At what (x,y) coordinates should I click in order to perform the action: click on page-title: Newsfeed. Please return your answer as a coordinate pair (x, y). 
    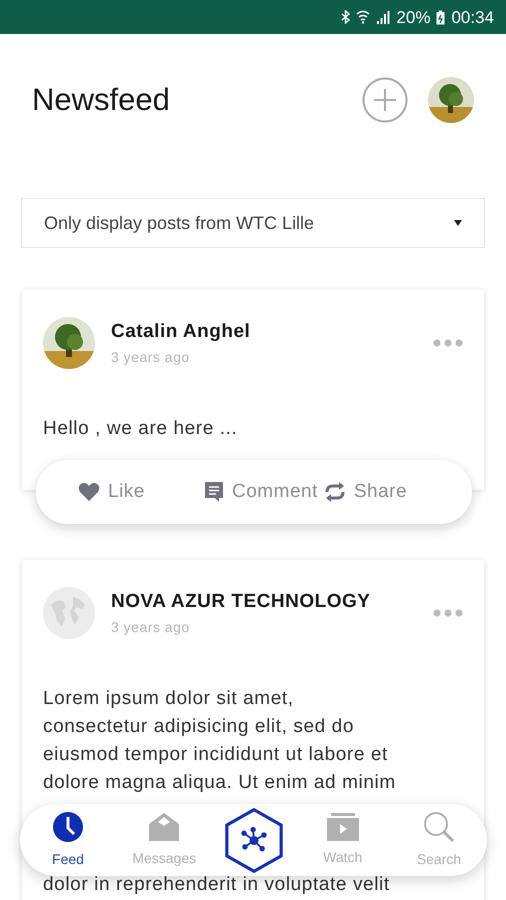
    Looking at the image, I should click on (101, 99).